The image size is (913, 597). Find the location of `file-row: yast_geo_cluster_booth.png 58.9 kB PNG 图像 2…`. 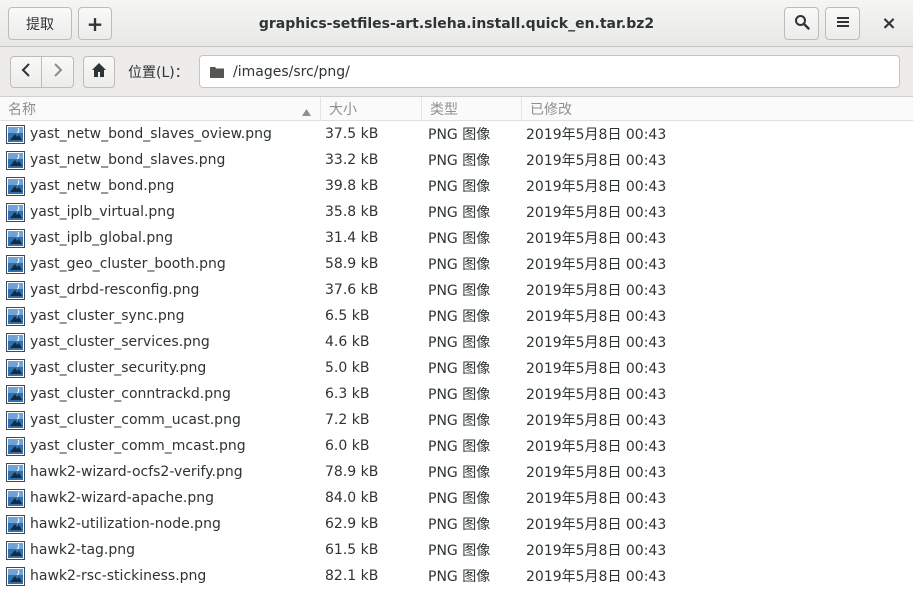

file-row: yast_geo_cluster_booth.png 58.9 kB PNG 图像 2… is located at coordinates (456, 264).